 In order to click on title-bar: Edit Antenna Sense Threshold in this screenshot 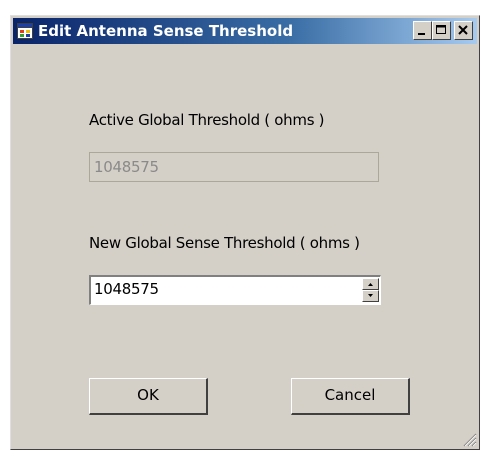, I will do `click(245, 31)`.